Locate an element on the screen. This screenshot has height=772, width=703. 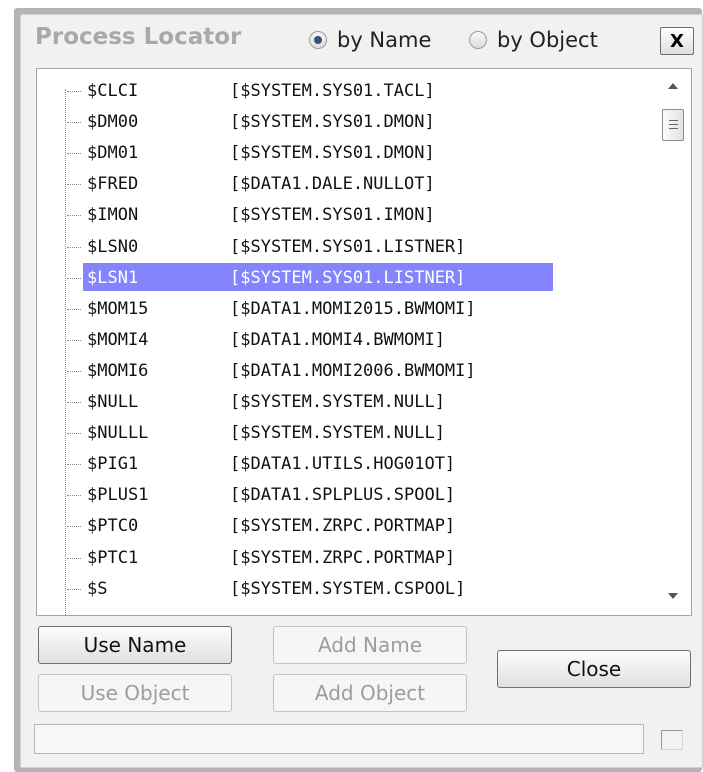
process-path: [$DATA1.SPLPLUS.SPOOL] is located at coordinates (343, 495).